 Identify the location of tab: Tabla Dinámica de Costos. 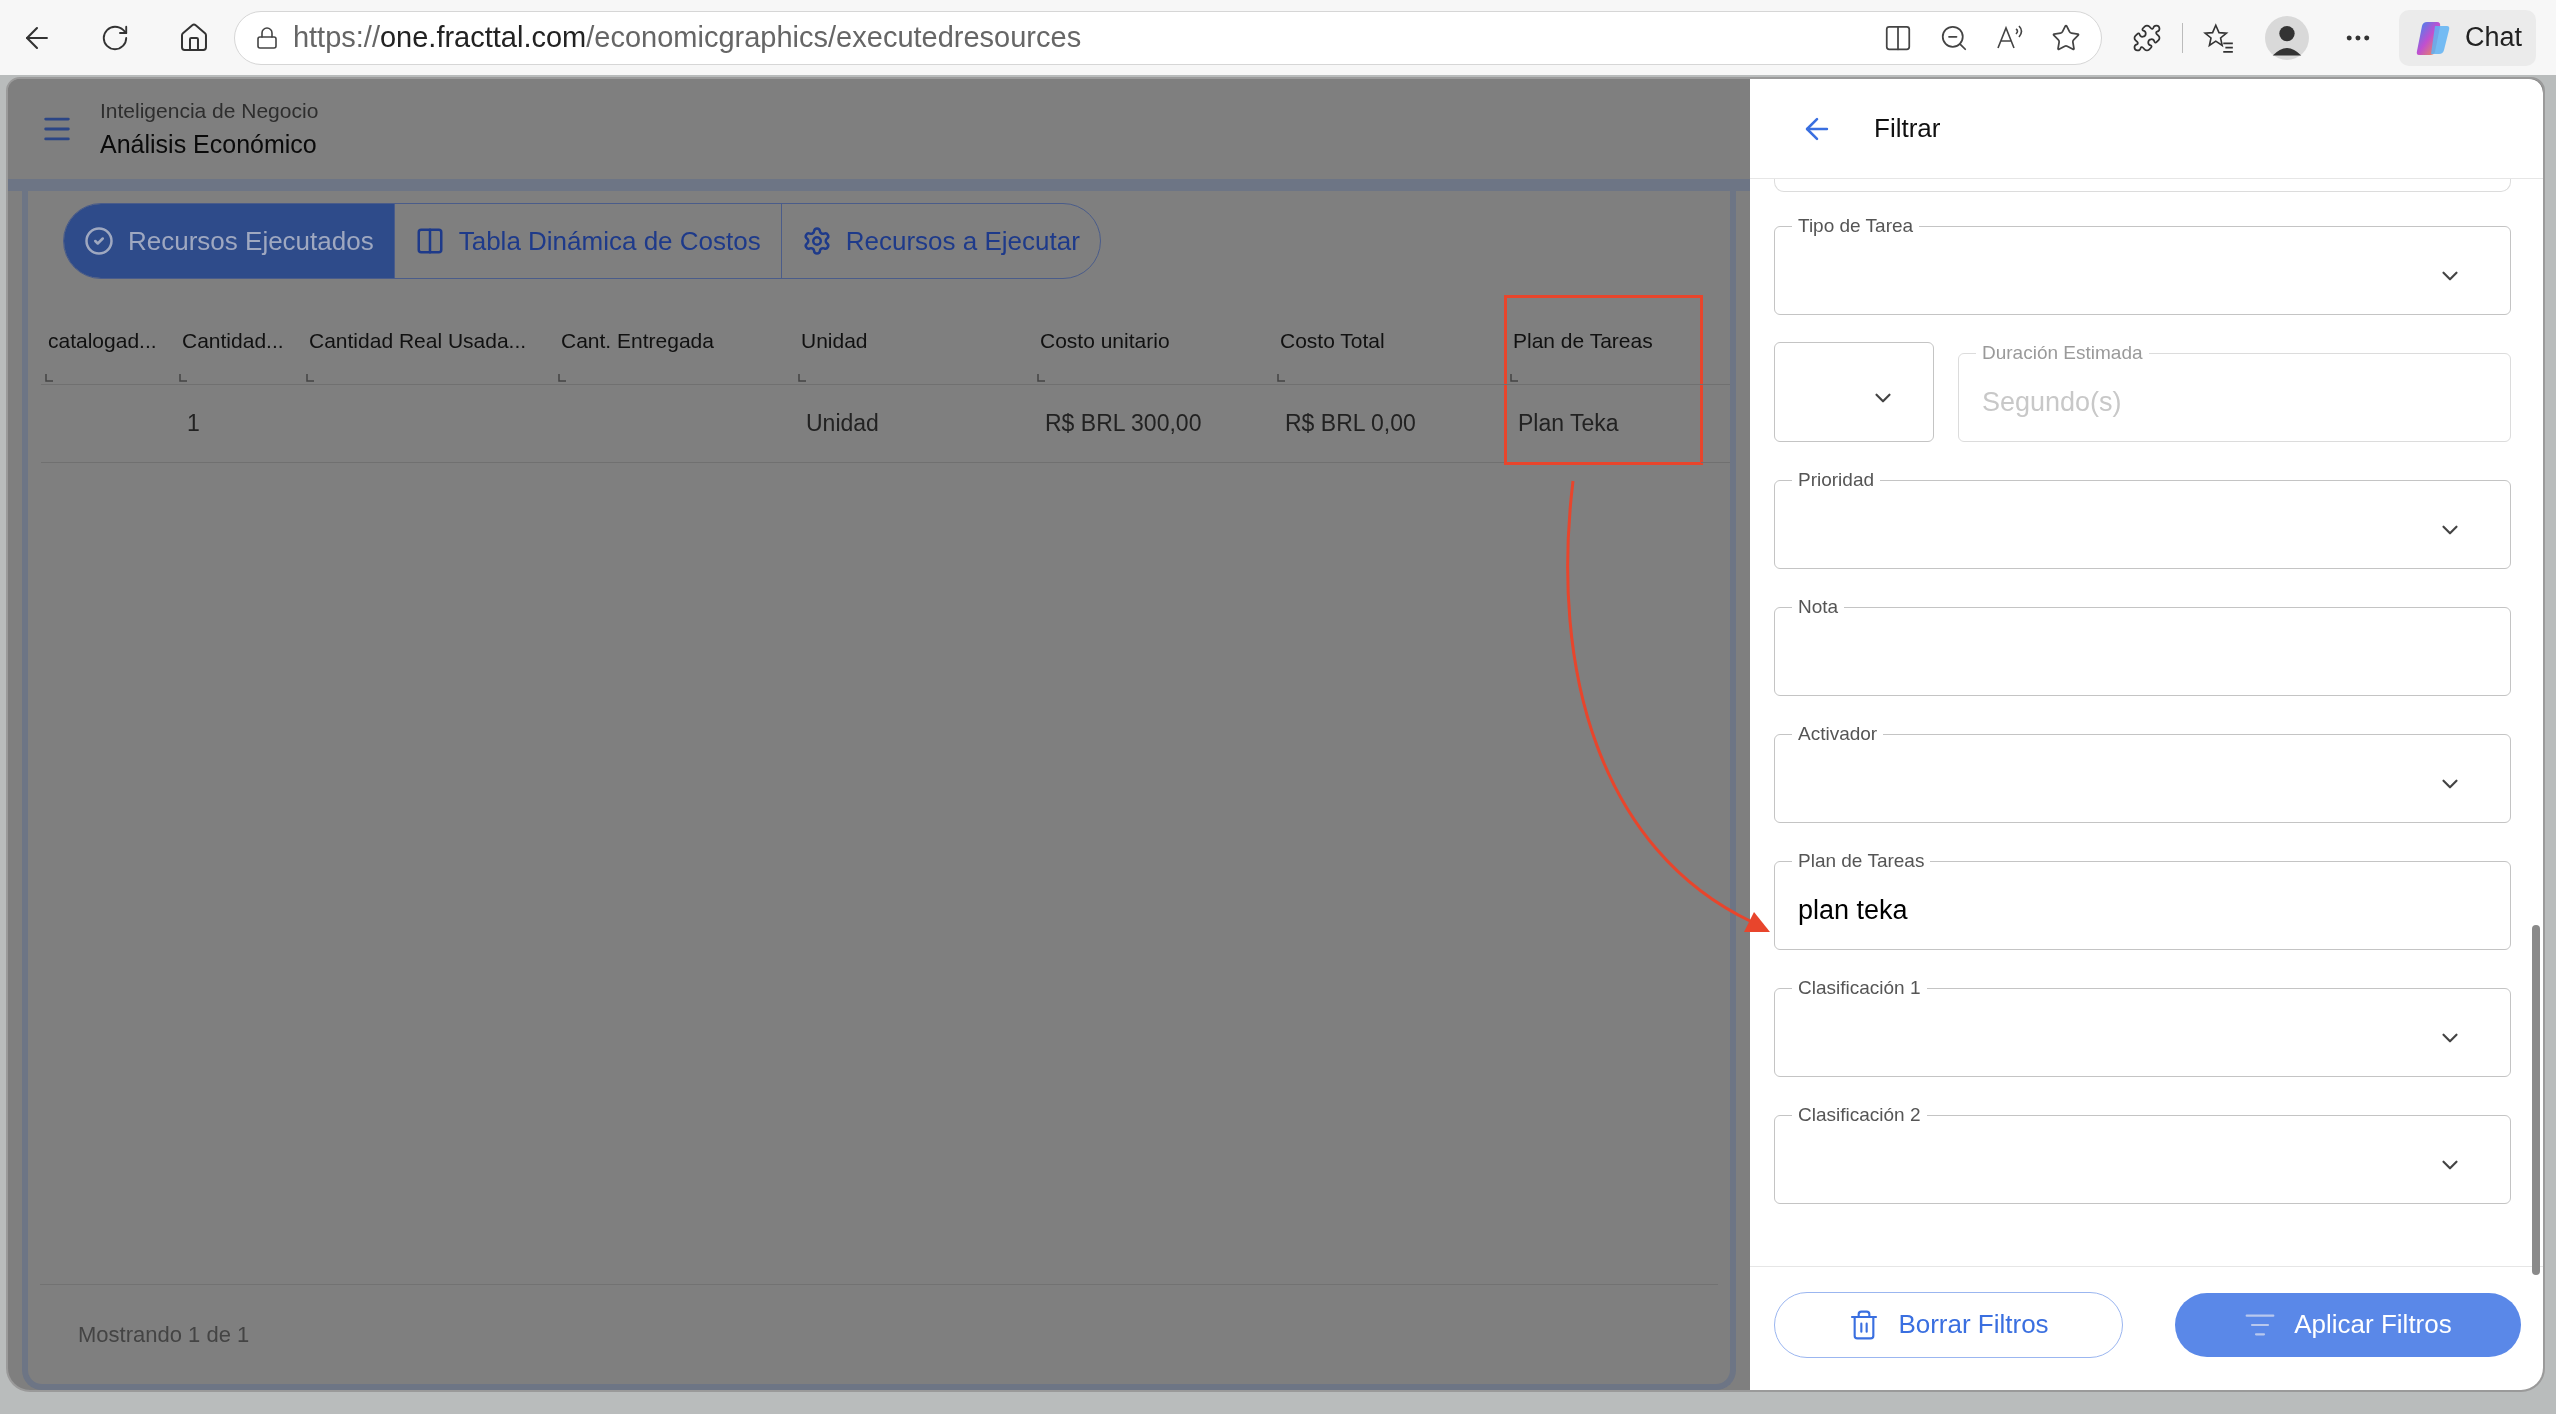
(587, 241).